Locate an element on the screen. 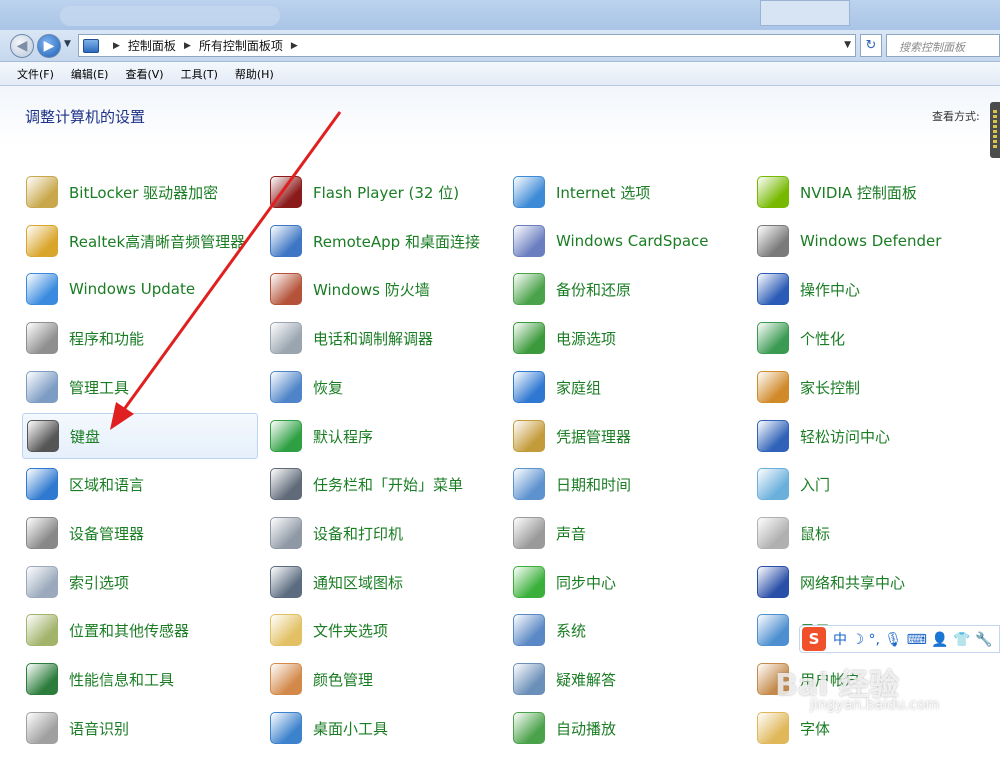 Image resolution: width=1000 pixels, height=767 pixels. control-panel-item-label: 网络和共享中心 is located at coordinates (852, 582).